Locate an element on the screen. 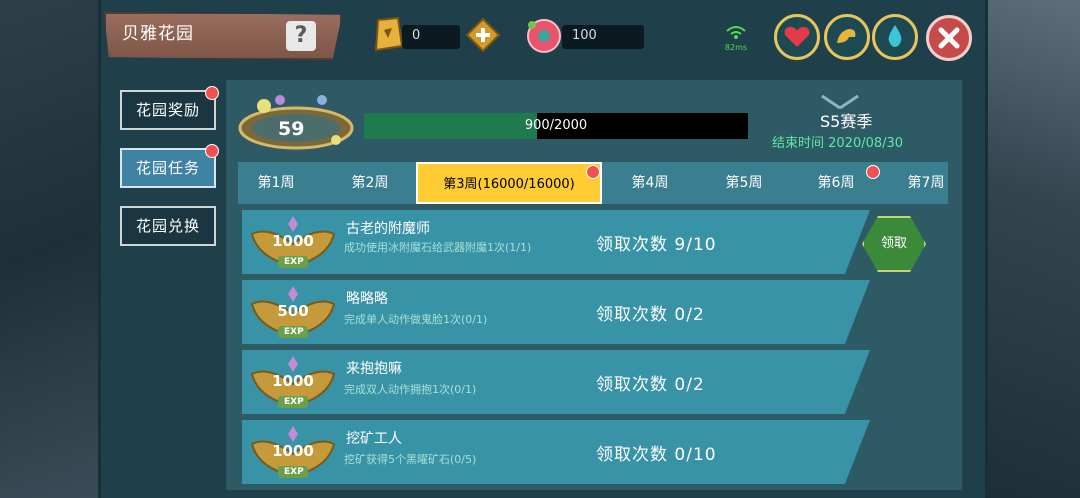 This screenshot has height=498, width=1080. garden-level: 59 is located at coordinates (291, 129).